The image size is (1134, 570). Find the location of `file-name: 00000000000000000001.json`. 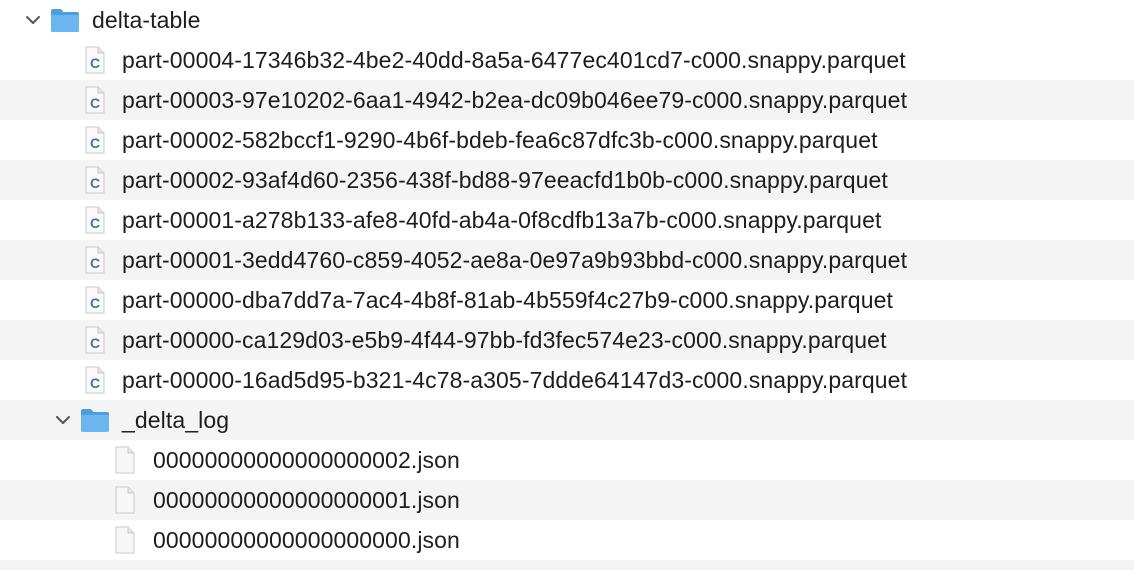

file-name: 00000000000000000001.json is located at coordinates (306, 499).